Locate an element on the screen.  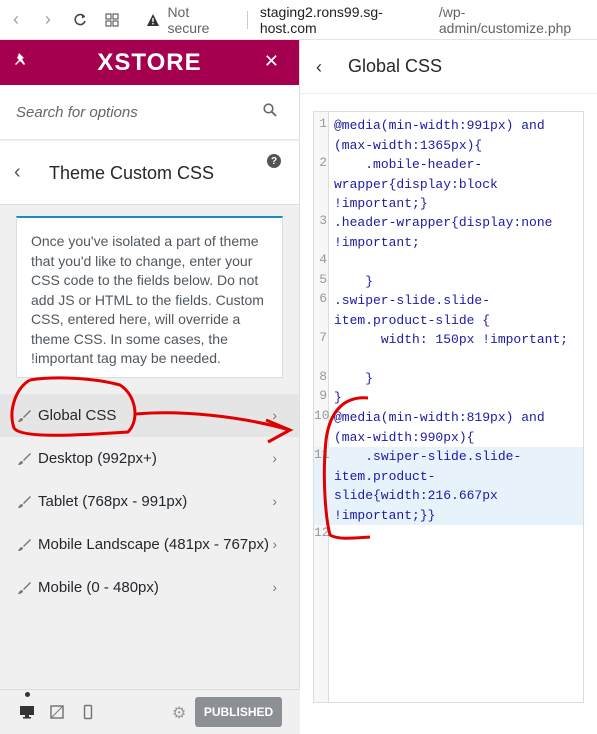
menu-item-mobile: Mobile (0 - 480px) › is located at coordinates (149, 587).